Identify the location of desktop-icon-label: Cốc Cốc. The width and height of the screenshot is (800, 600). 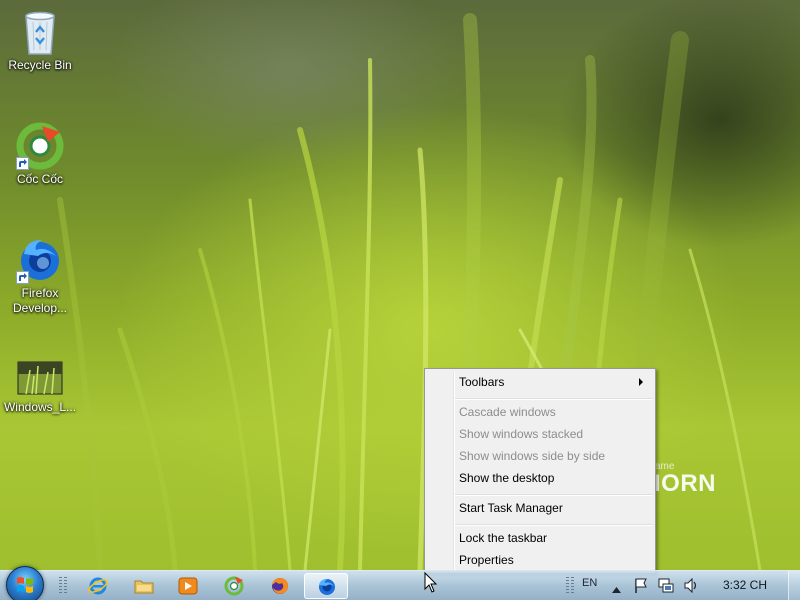
(39, 179).